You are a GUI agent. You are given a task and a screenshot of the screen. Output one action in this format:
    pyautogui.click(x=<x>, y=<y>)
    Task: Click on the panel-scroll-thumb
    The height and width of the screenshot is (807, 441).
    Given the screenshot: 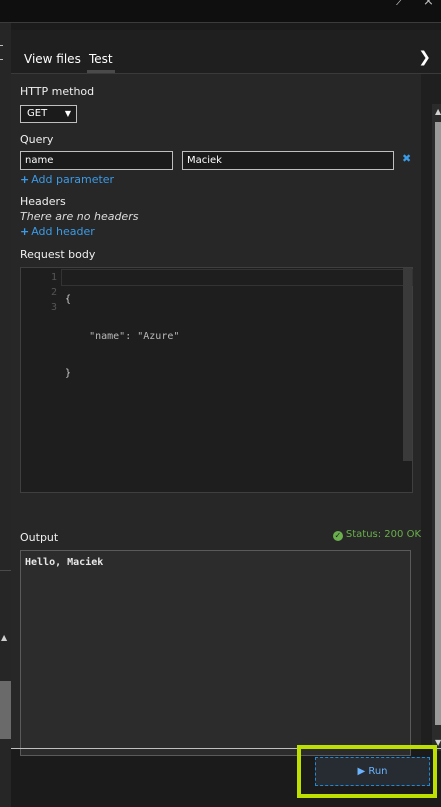 What is the action you would take?
    pyautogui.click(x=438, y=423)
    